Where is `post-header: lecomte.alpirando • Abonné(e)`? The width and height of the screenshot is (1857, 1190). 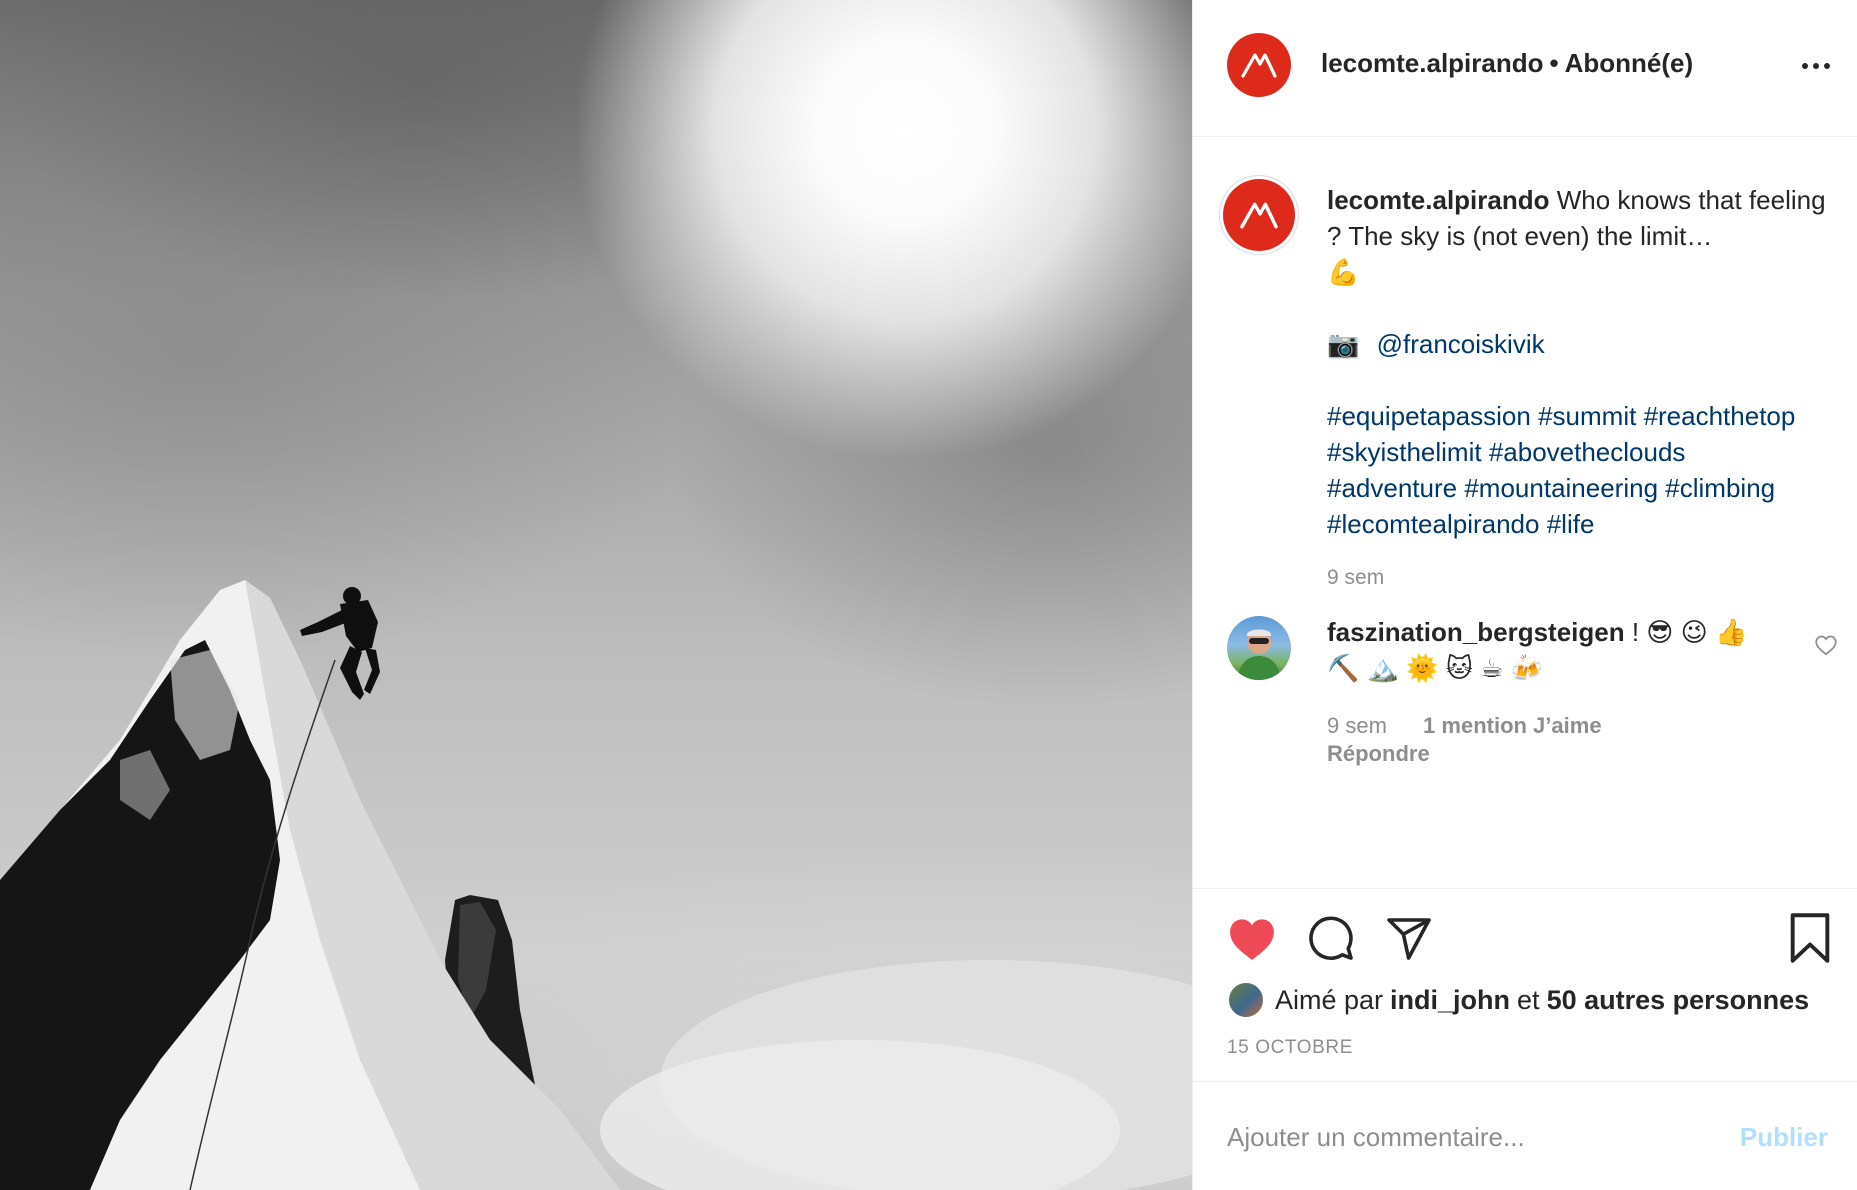
post-header: lecomte.alpirando • Abonné(e) is located at coordinates (1525, 68).